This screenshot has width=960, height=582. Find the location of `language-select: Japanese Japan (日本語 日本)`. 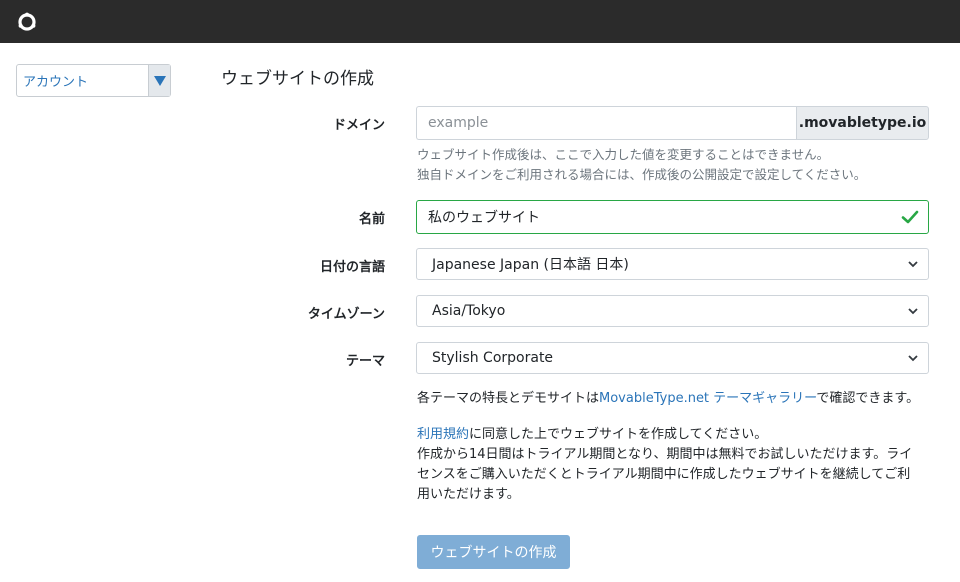

language-select: Japanese Japan (日本語 日本) is located at coordinates (672, 264).